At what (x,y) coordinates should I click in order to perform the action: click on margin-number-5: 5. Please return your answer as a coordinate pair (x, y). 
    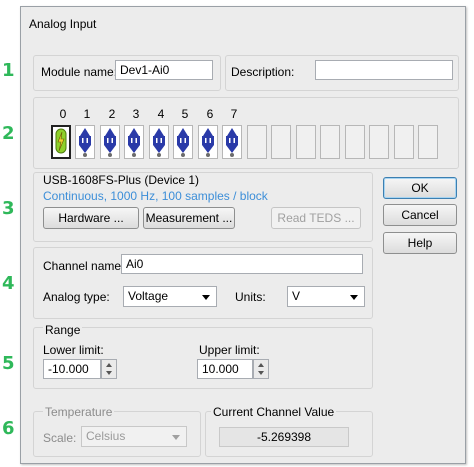
    Looking at the image, I should click on (8, 363).